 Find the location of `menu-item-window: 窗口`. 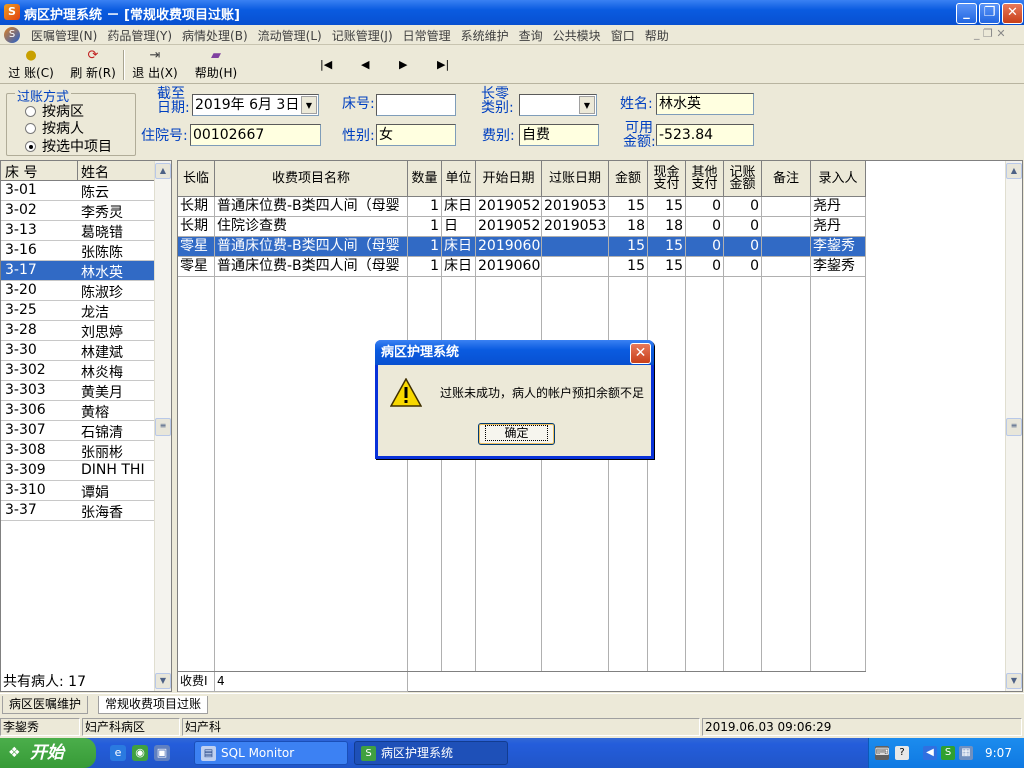

menu-item-window: 窗口 is located at coordinates (623, 35).